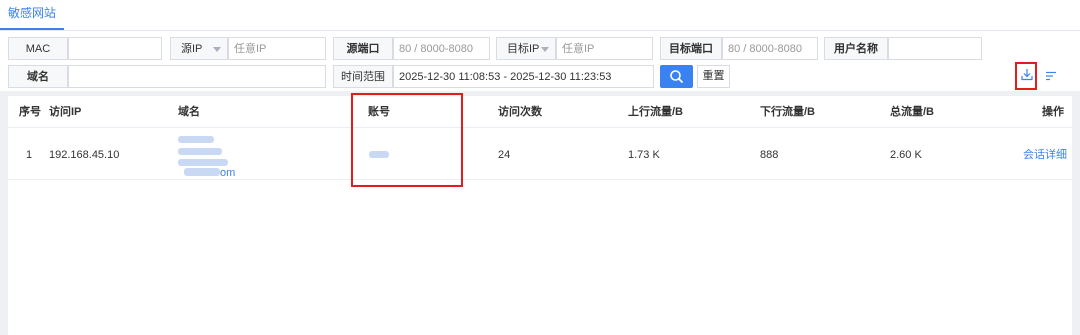  I want to click on dst-ip-select: 目标IP, so click(526, 48).